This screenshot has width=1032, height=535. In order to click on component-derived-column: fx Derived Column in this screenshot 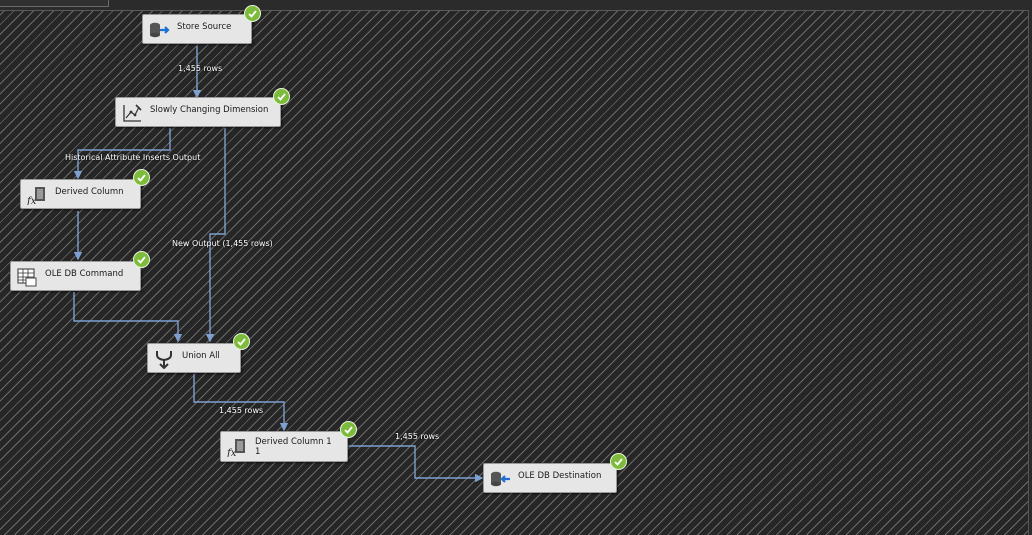, I will do `click(80, 194)`.